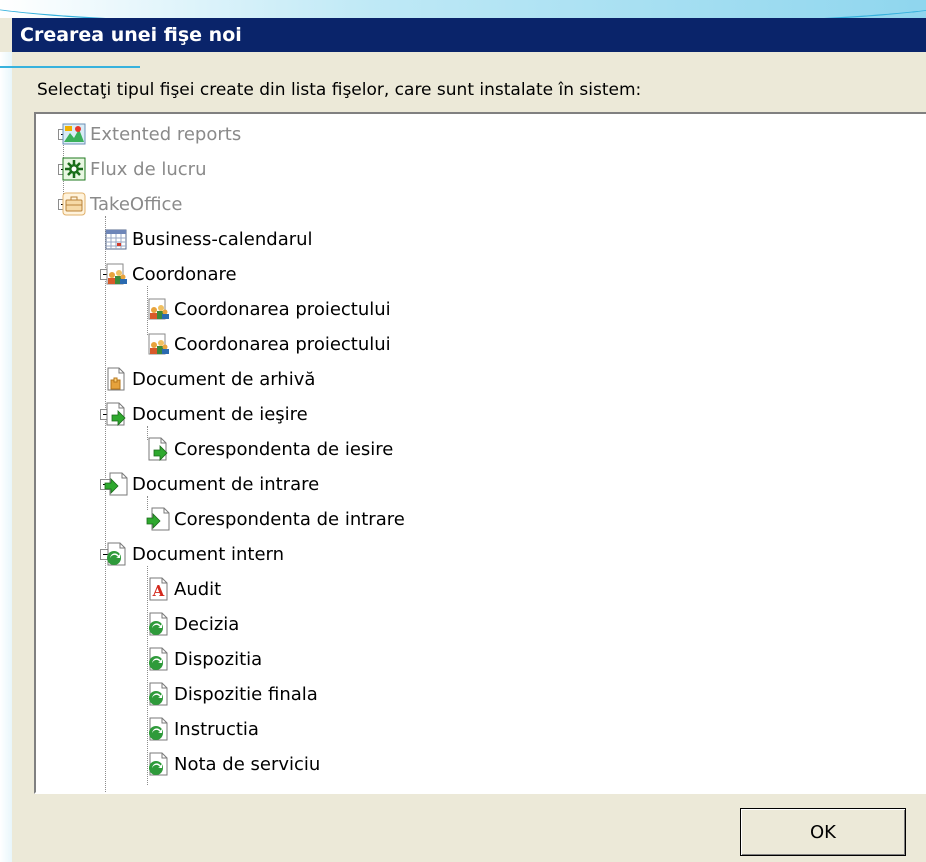 The width and height of the screenshot is (926, 862). Describe the element at coordinates (247, 764) in the screenshot. I see `tree-item-label: Nota de serviciu` at that location.